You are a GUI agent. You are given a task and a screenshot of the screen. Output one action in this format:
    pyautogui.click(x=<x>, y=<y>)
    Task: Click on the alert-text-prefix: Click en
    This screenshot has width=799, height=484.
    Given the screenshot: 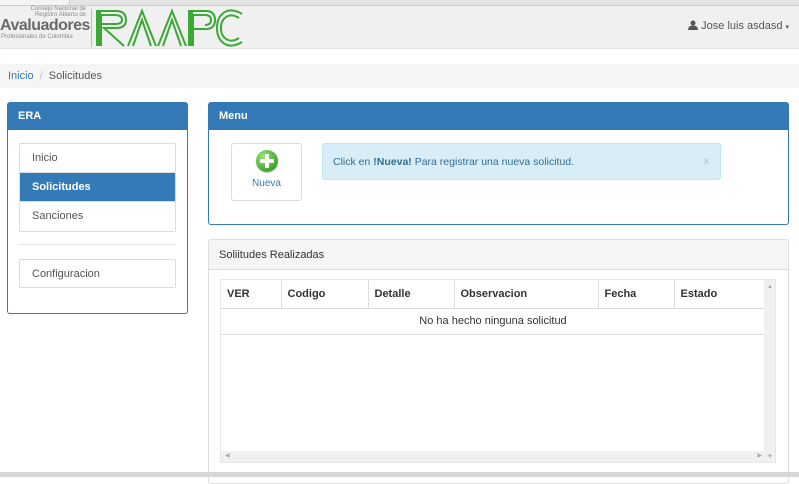 What is the action you would take?
    pyautogui.click(x=353, y=162)
    